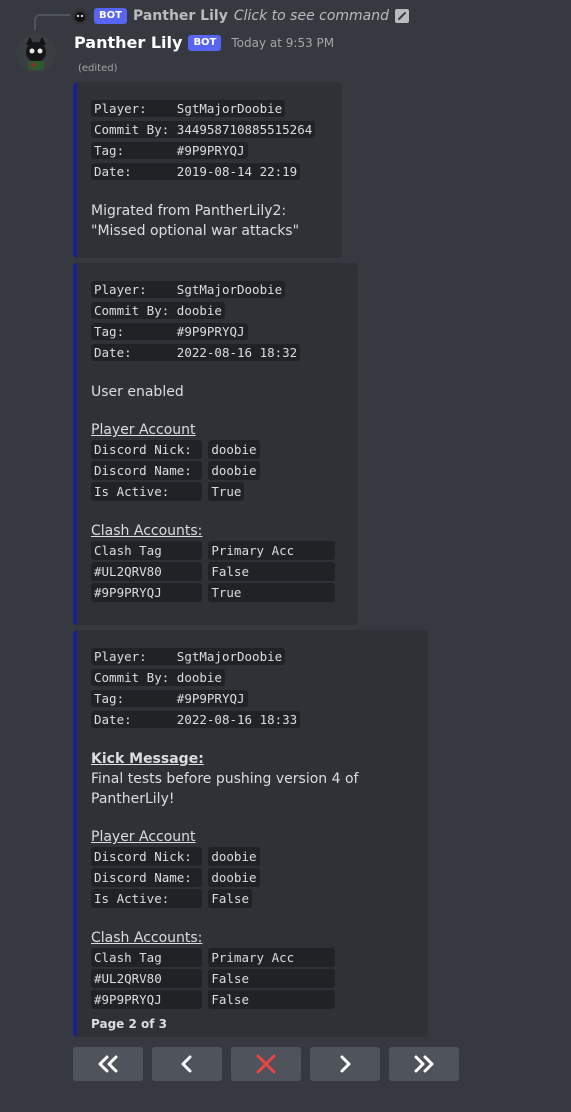 Image resolution: width=571 pixels, height=1112 pixels. I want to click on previous-page-button, so click(187, 1064).